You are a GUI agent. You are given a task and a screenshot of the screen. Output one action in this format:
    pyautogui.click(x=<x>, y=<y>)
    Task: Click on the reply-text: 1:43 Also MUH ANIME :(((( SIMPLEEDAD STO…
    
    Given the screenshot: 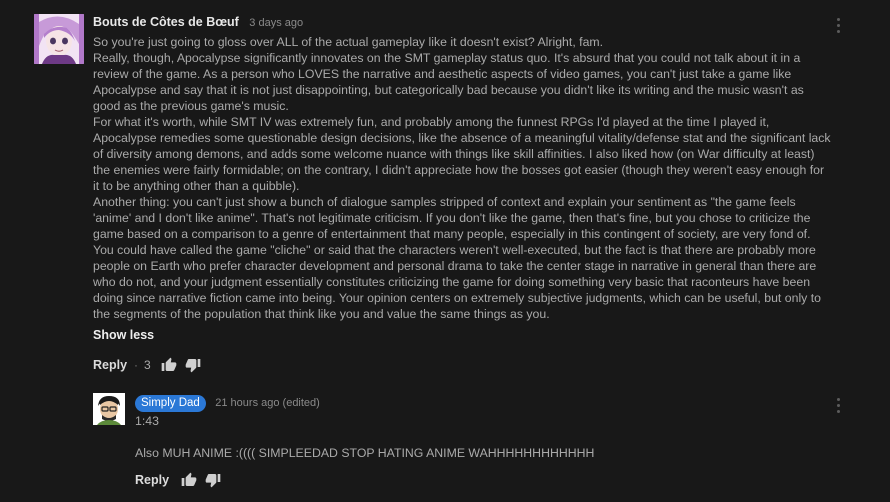 What is the action you would take?
    pyautogui.click(x=485, y=437)
    